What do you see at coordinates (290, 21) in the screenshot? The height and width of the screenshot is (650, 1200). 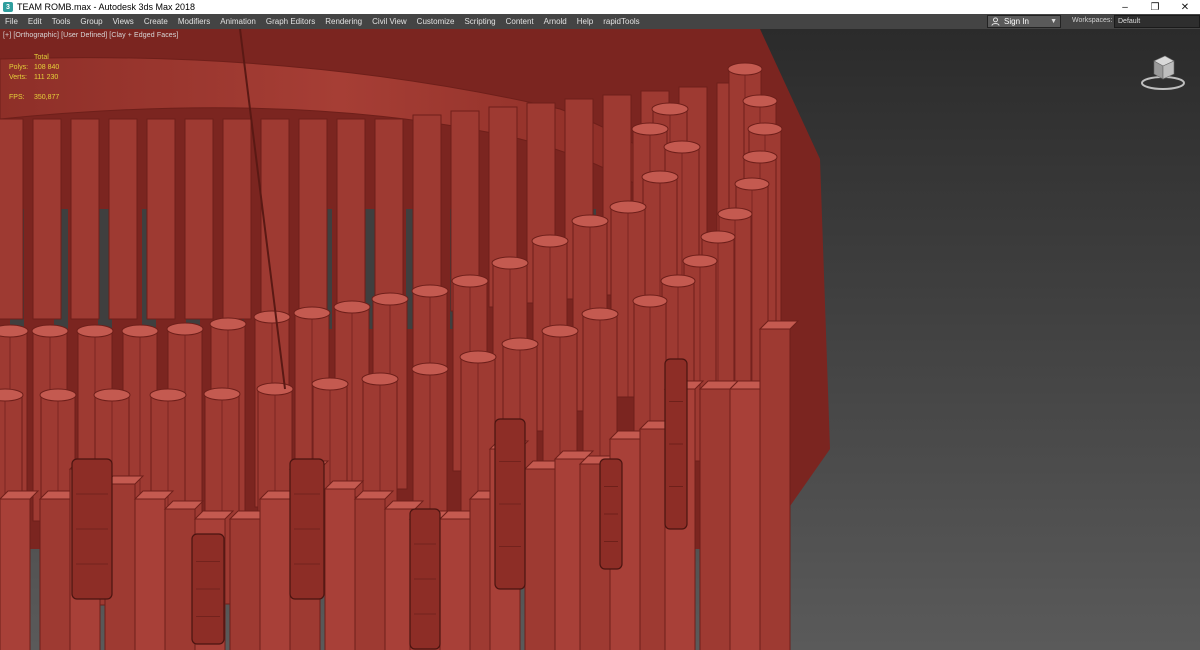 I see `menu-graph-editors: Graph Editors` at bounding box center [290, 21].